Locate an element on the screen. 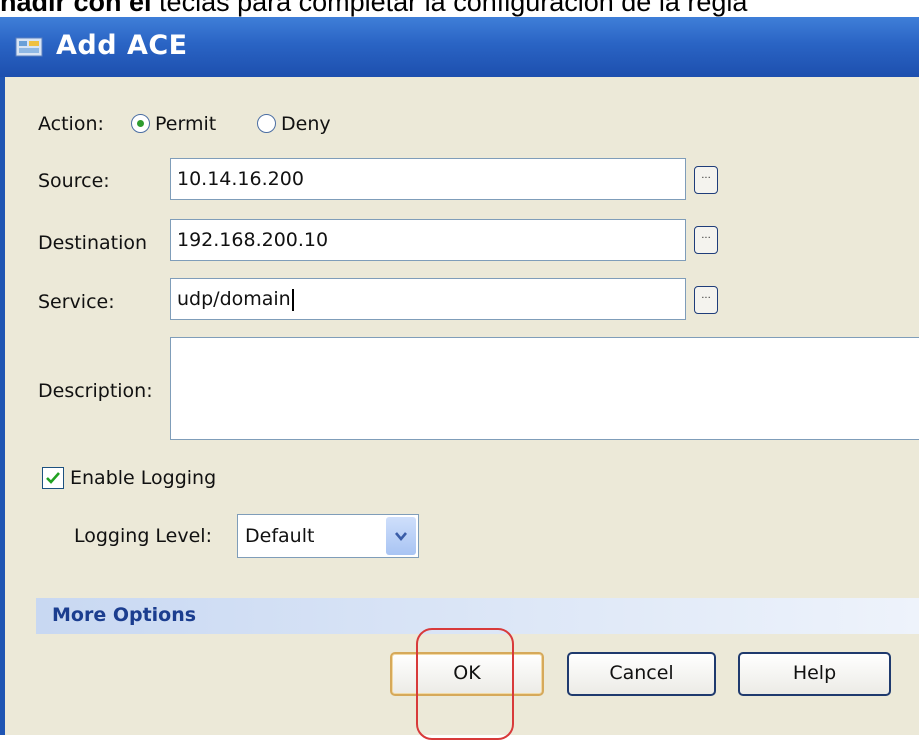 The height and width of the screenshot is (740, 919). description-label: Description: is located at coordinates (95, 391).